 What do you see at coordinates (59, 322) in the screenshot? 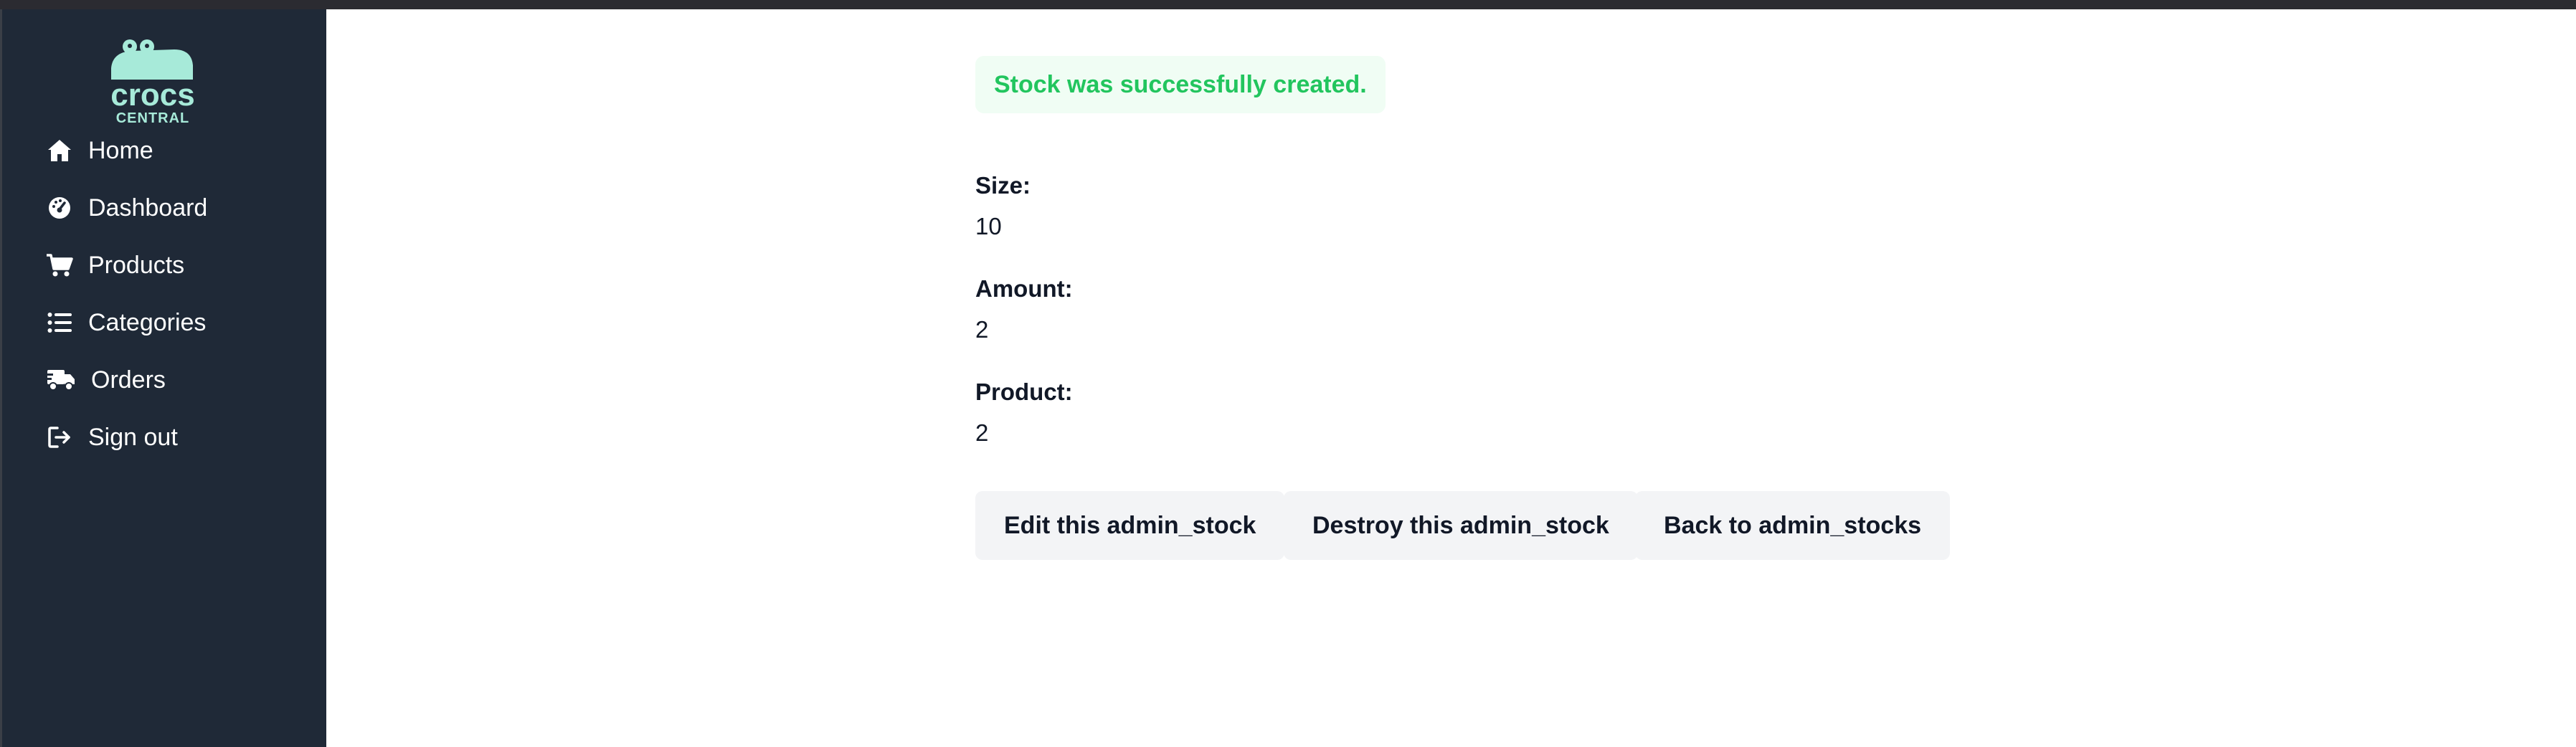
I see `list-icon` at bounding box center [59, 322].